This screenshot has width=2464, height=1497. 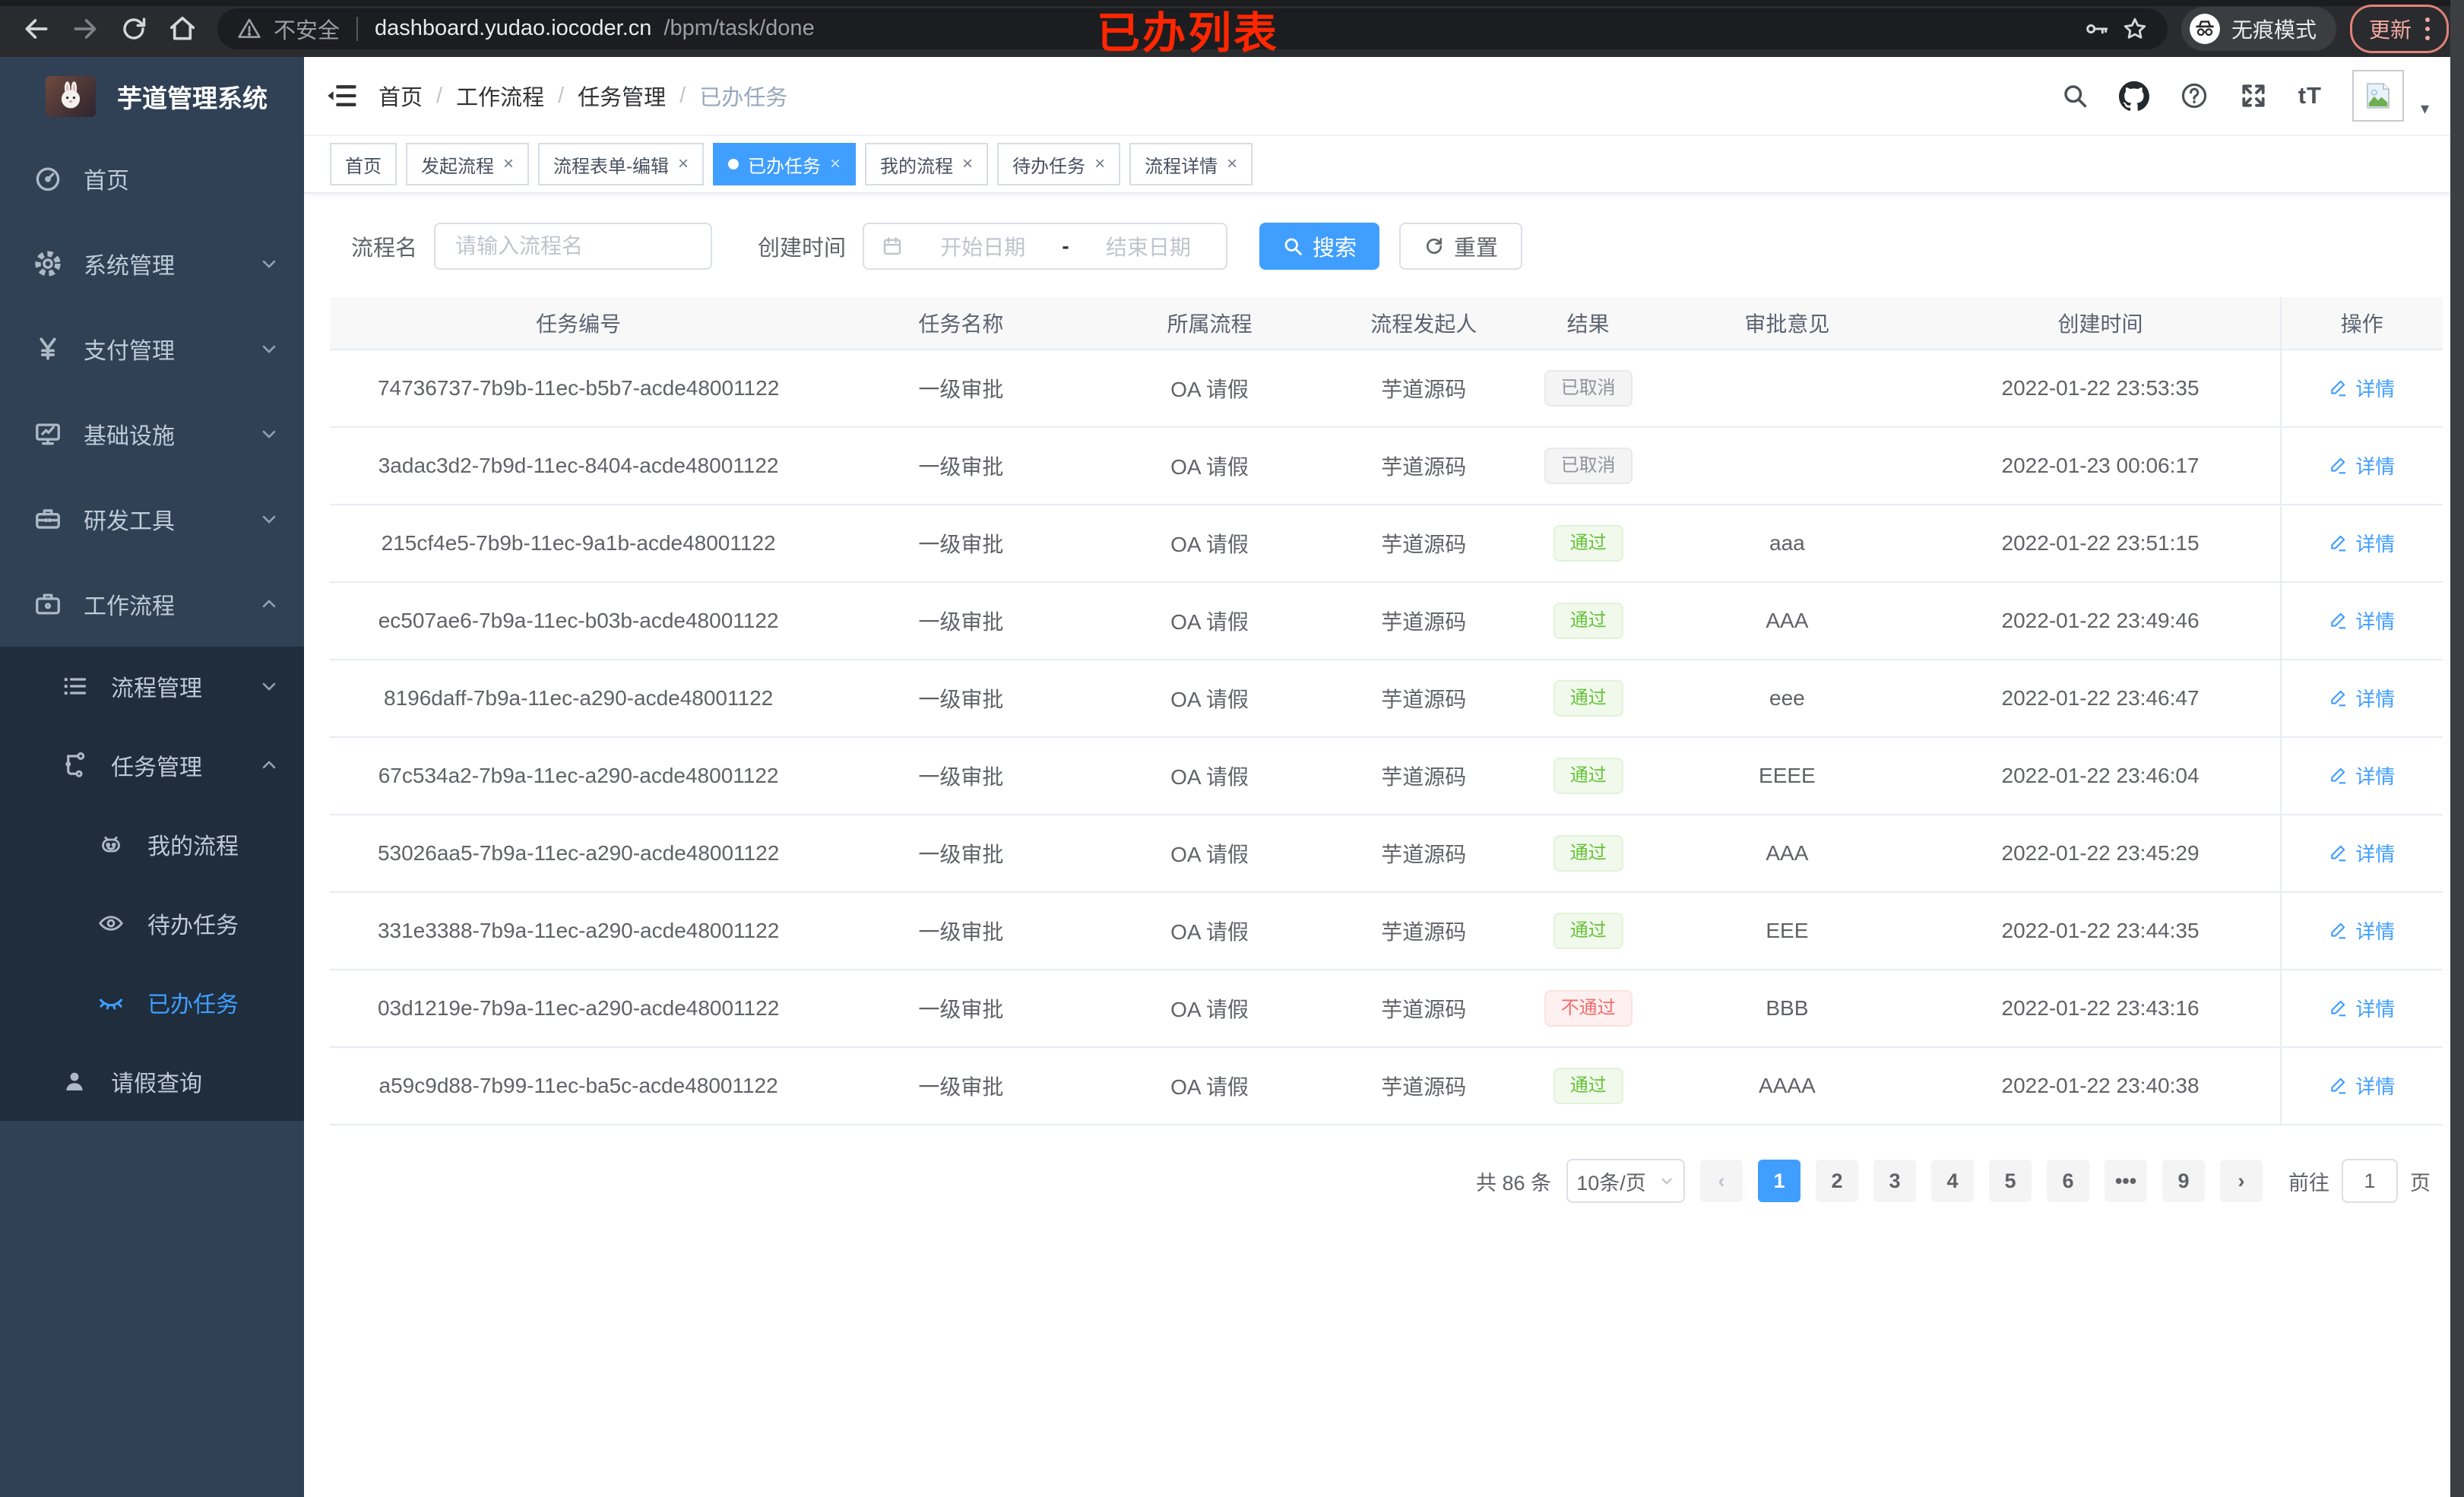 What do you see at coordinates (2425, 110) in the screenshot?
I see `avatar-dropdown-caret: ▾` at bounding box center [2425, 110].